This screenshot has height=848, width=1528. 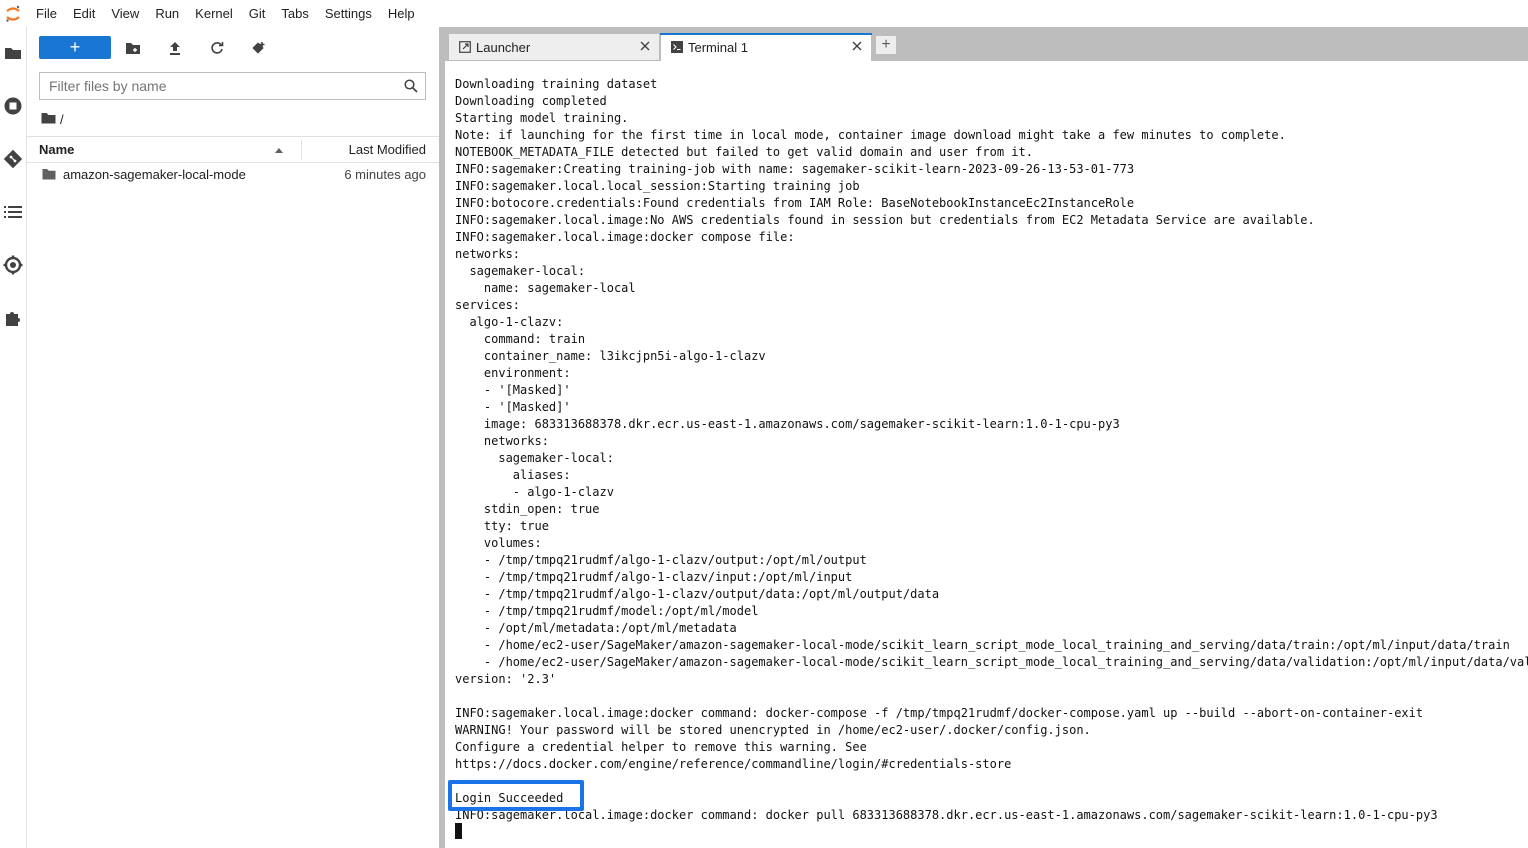 What do you see at coordinates (175, 48) in the screenshot?
I see `upload-icon` at bounding box center [175, 48].